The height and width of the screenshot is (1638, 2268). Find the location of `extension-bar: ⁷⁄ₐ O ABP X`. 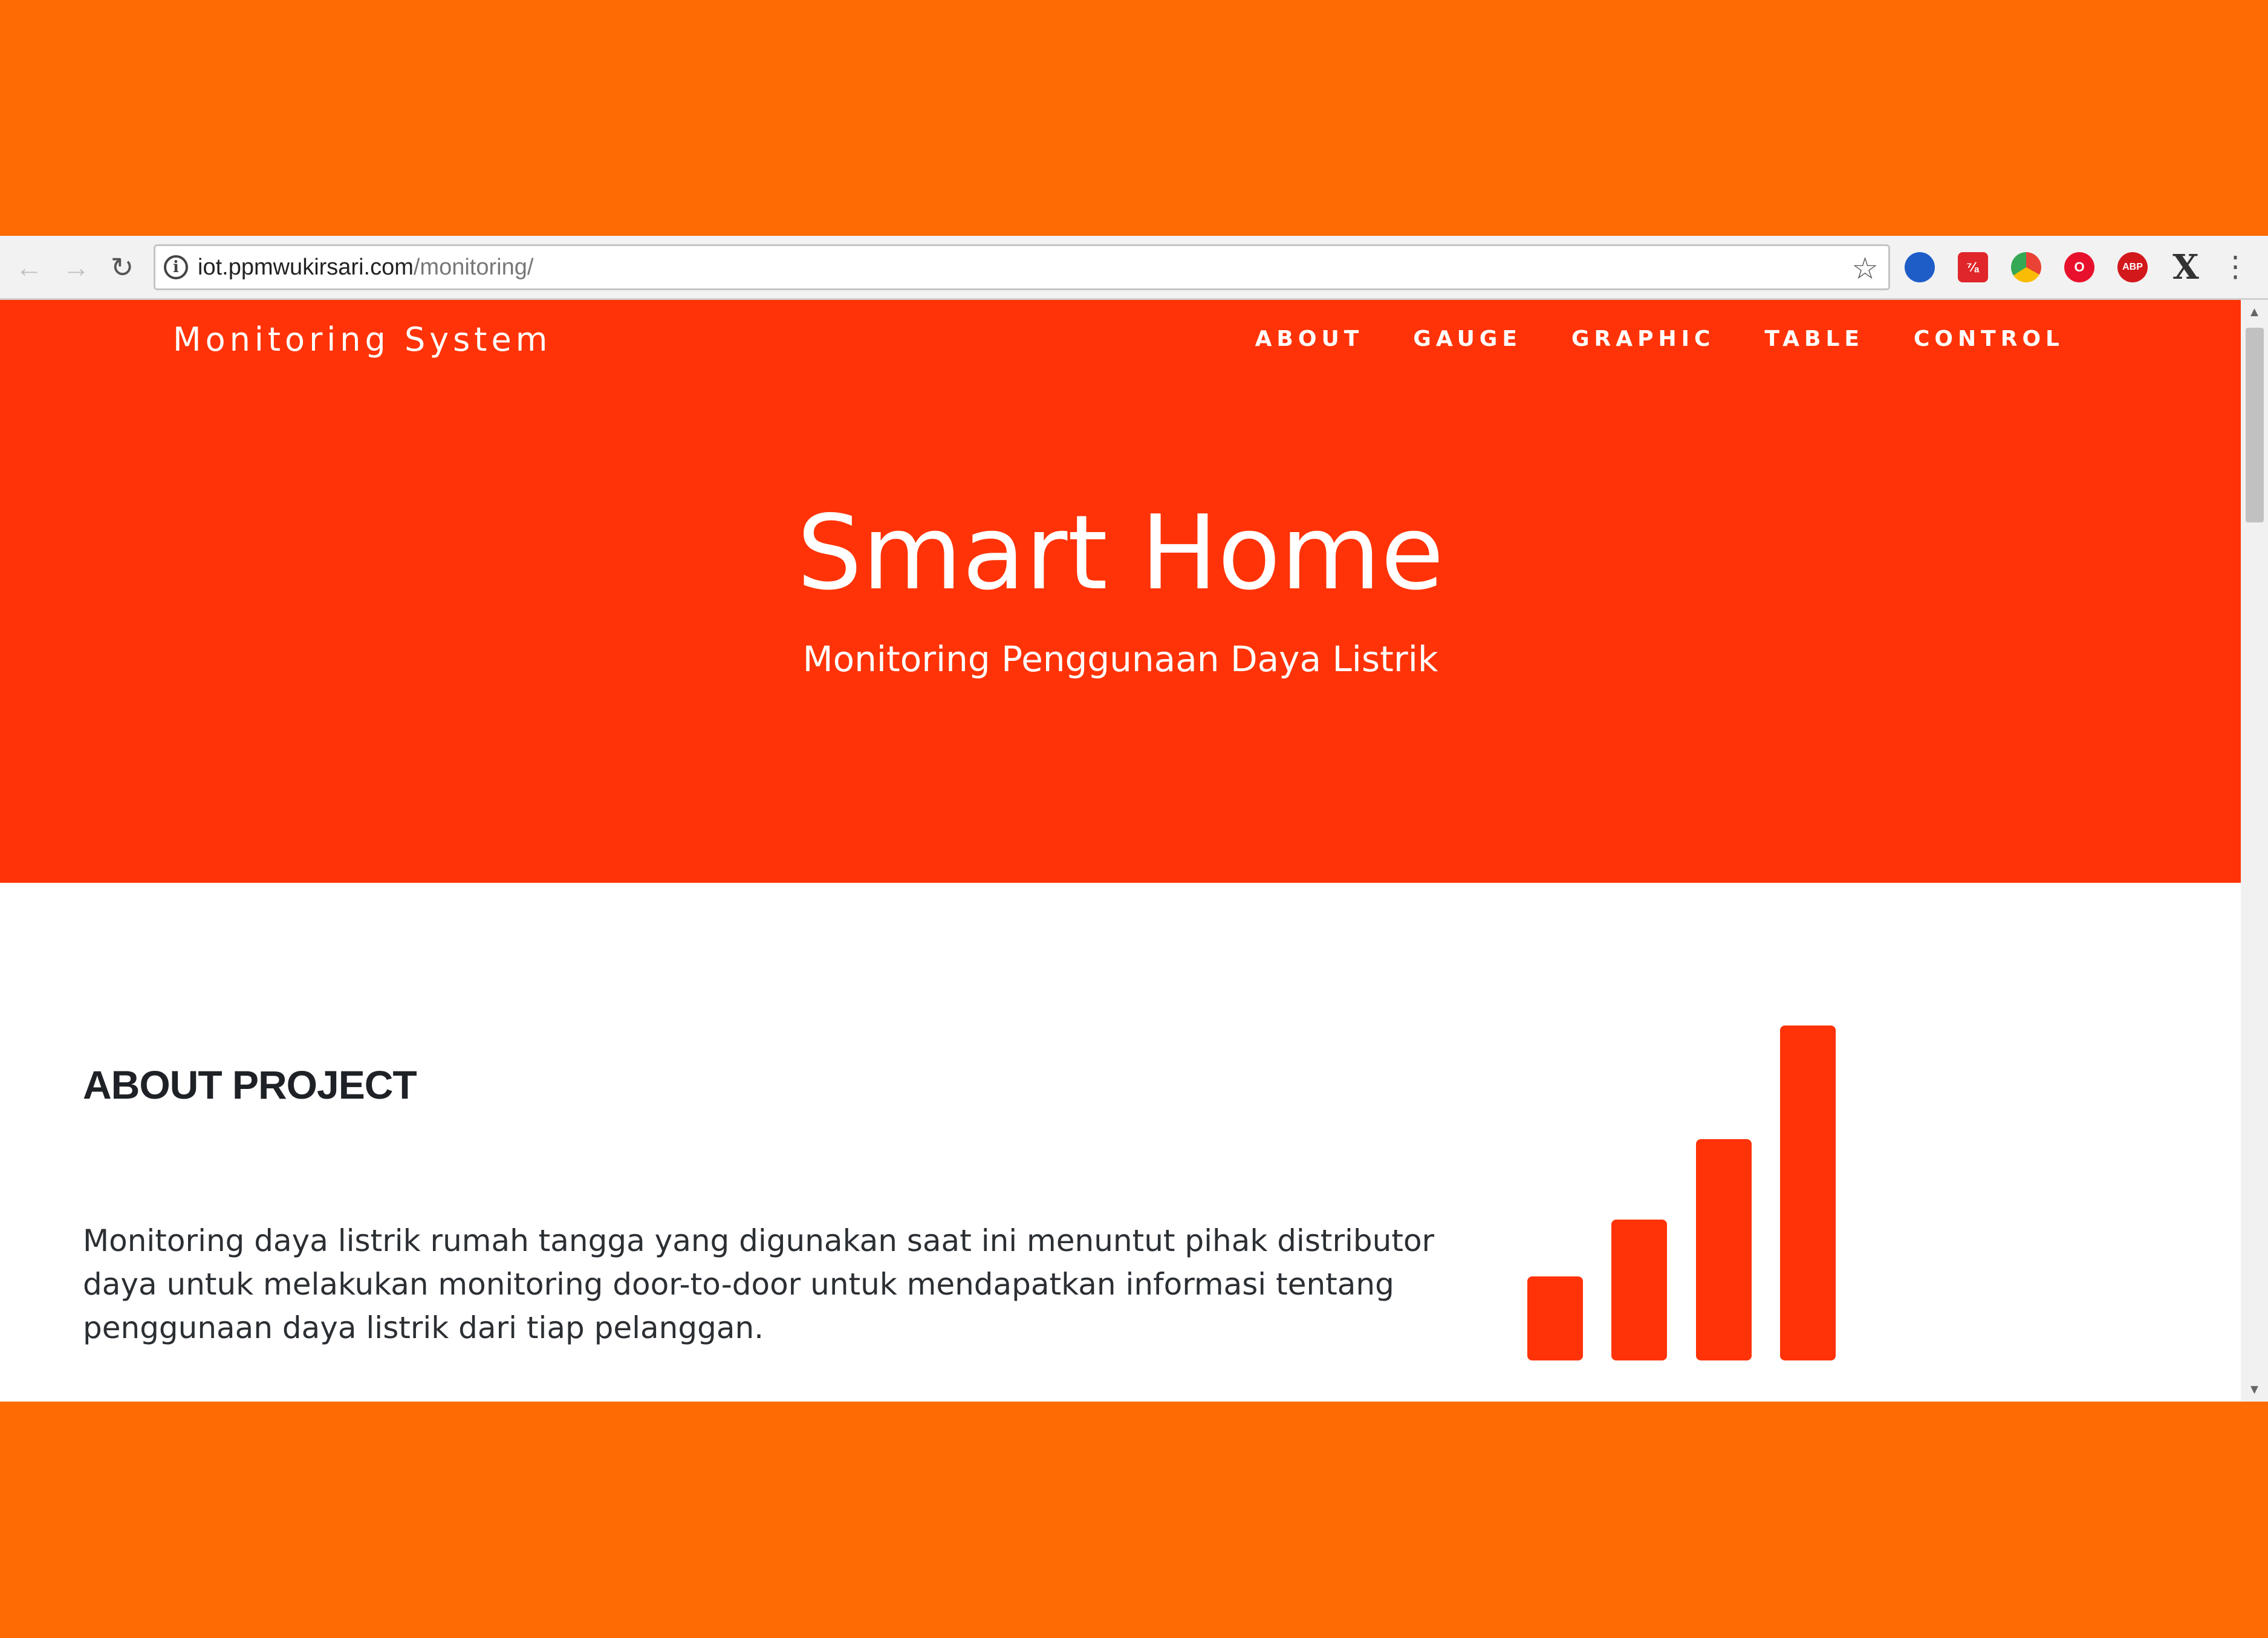

extension-bar: ⁷⁄ₐ O ABP X is located at coordinates (2064, 267).